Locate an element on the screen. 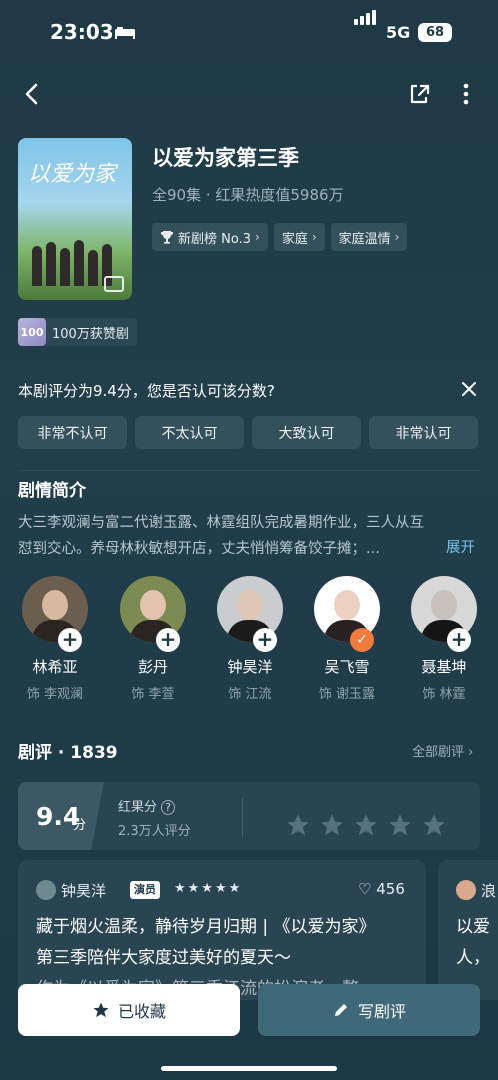 The image size is (498, 1080). like-button: ♡ 456 is located at coordinates (381, 889).